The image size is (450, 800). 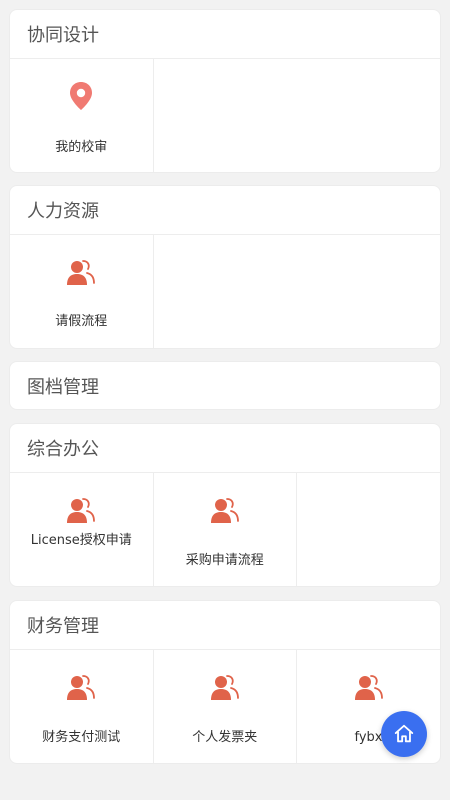 I want to click on location-pin-icon, so click(x=81, y=96).